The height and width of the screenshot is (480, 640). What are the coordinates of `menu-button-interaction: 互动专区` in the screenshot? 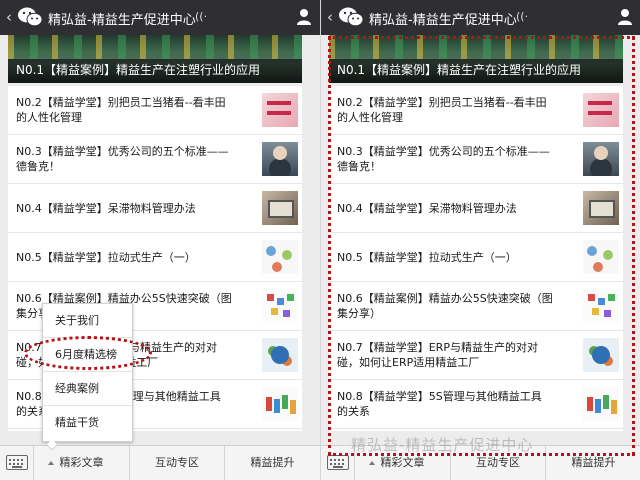 It's located at (177, 463).